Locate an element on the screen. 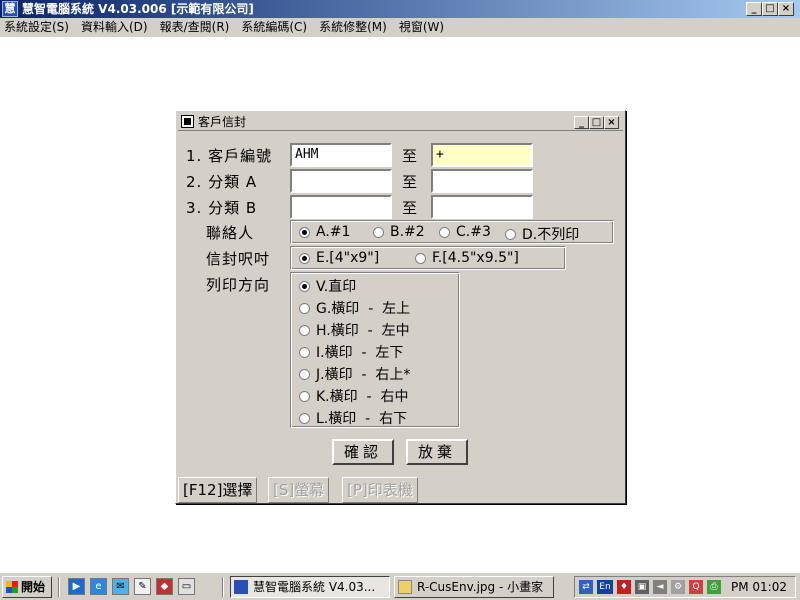  cancel-button: 放棄 is located at coordinates (437, 452).